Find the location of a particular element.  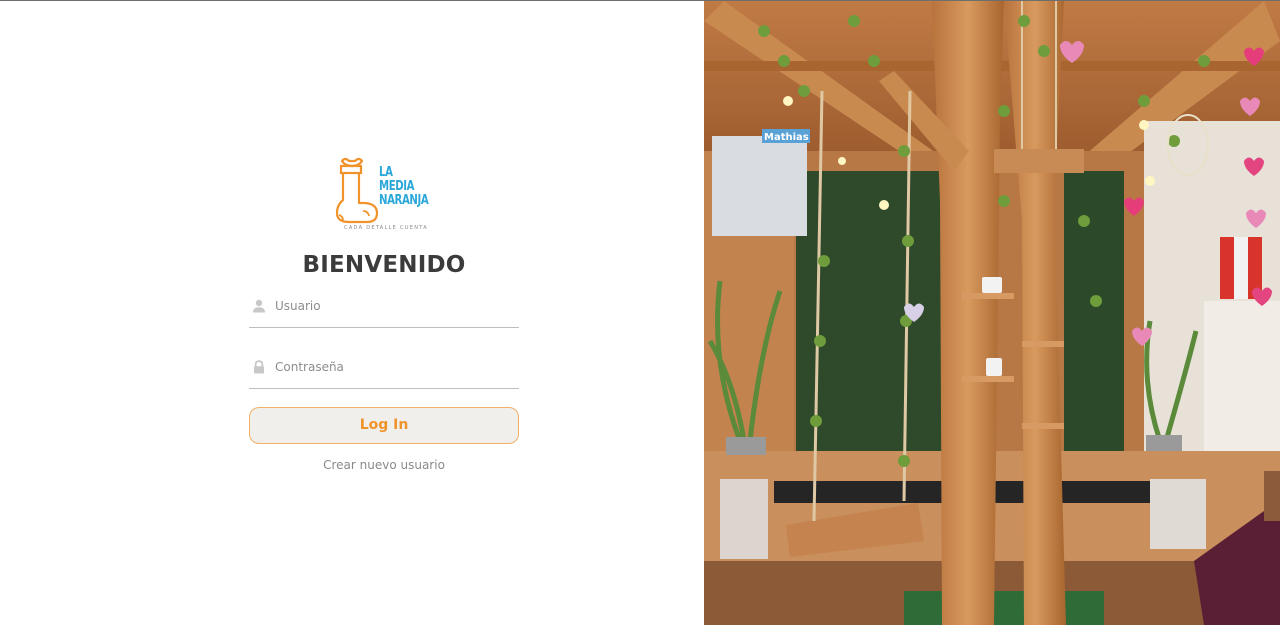

password-field is located at coordinates (384, 371).